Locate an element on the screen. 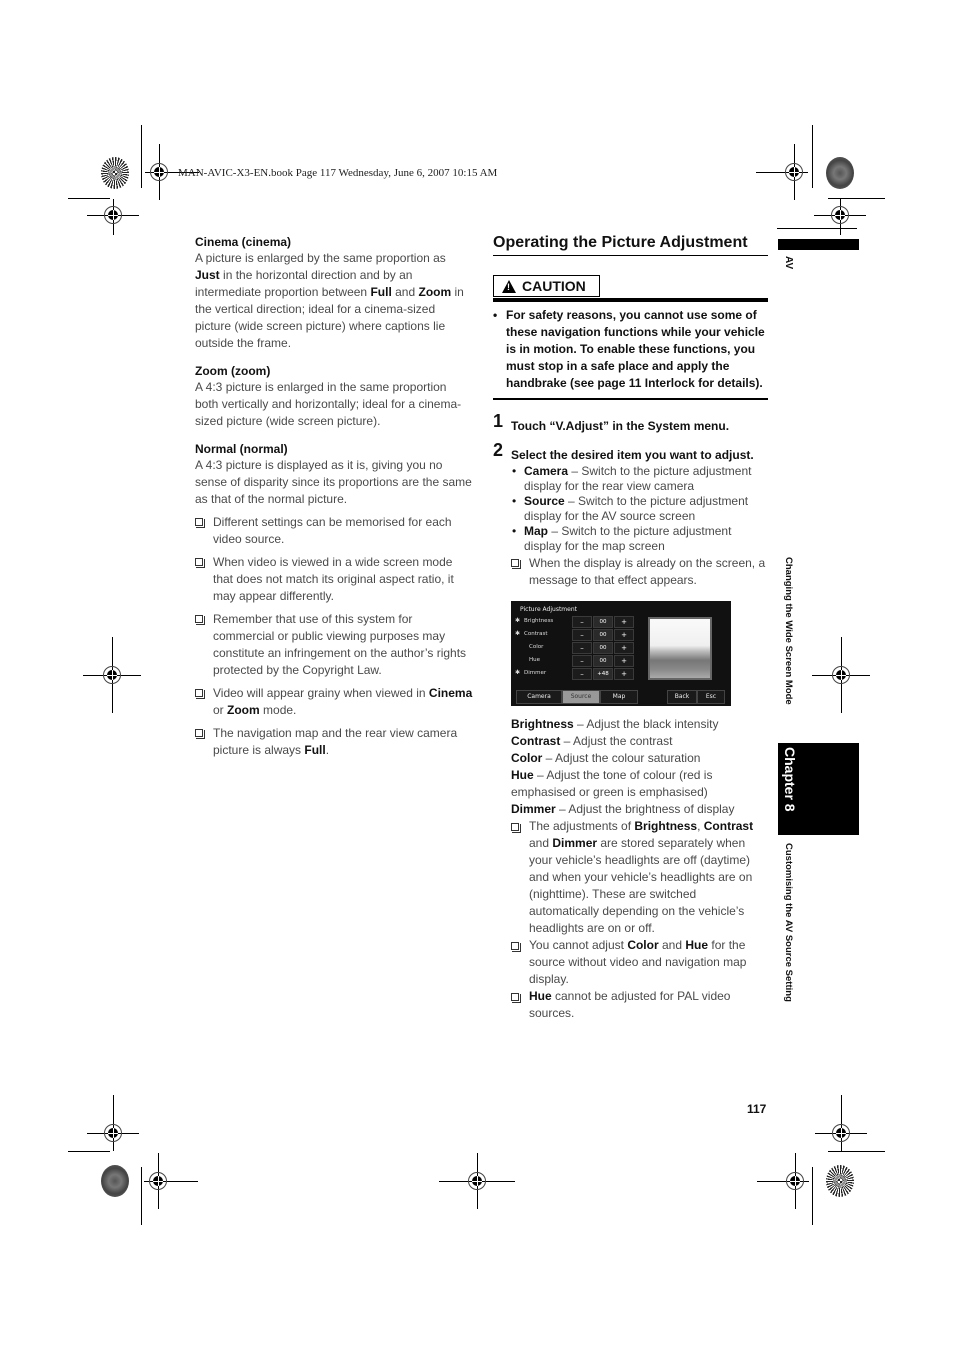 This screenshot has height=1351, width=954. page-number: 117 is located at coordinates (757, 1109).